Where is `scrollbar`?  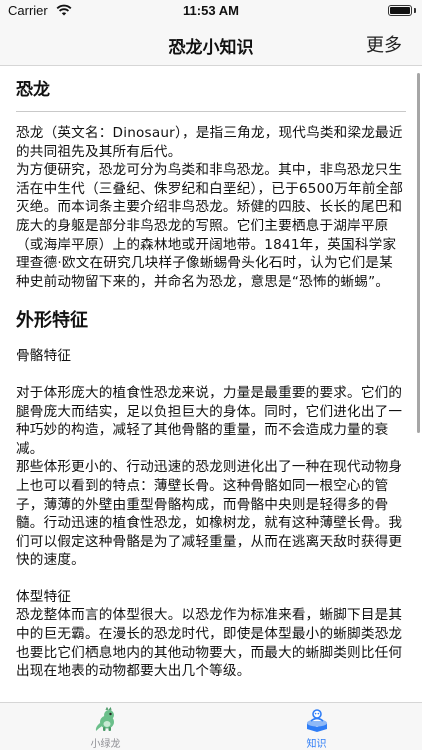 scrollbar is located at coordinates (418, 253).